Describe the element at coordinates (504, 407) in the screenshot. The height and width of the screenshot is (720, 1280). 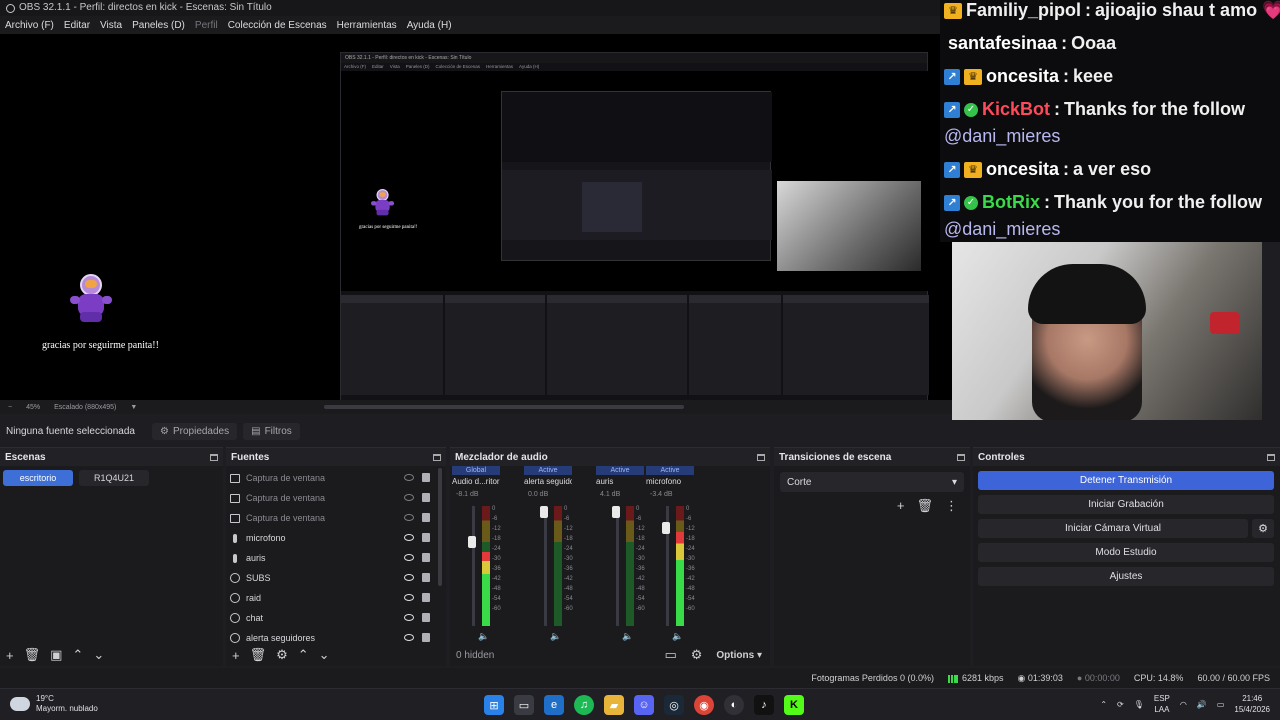
I see `preview-scrollbar` at that location.